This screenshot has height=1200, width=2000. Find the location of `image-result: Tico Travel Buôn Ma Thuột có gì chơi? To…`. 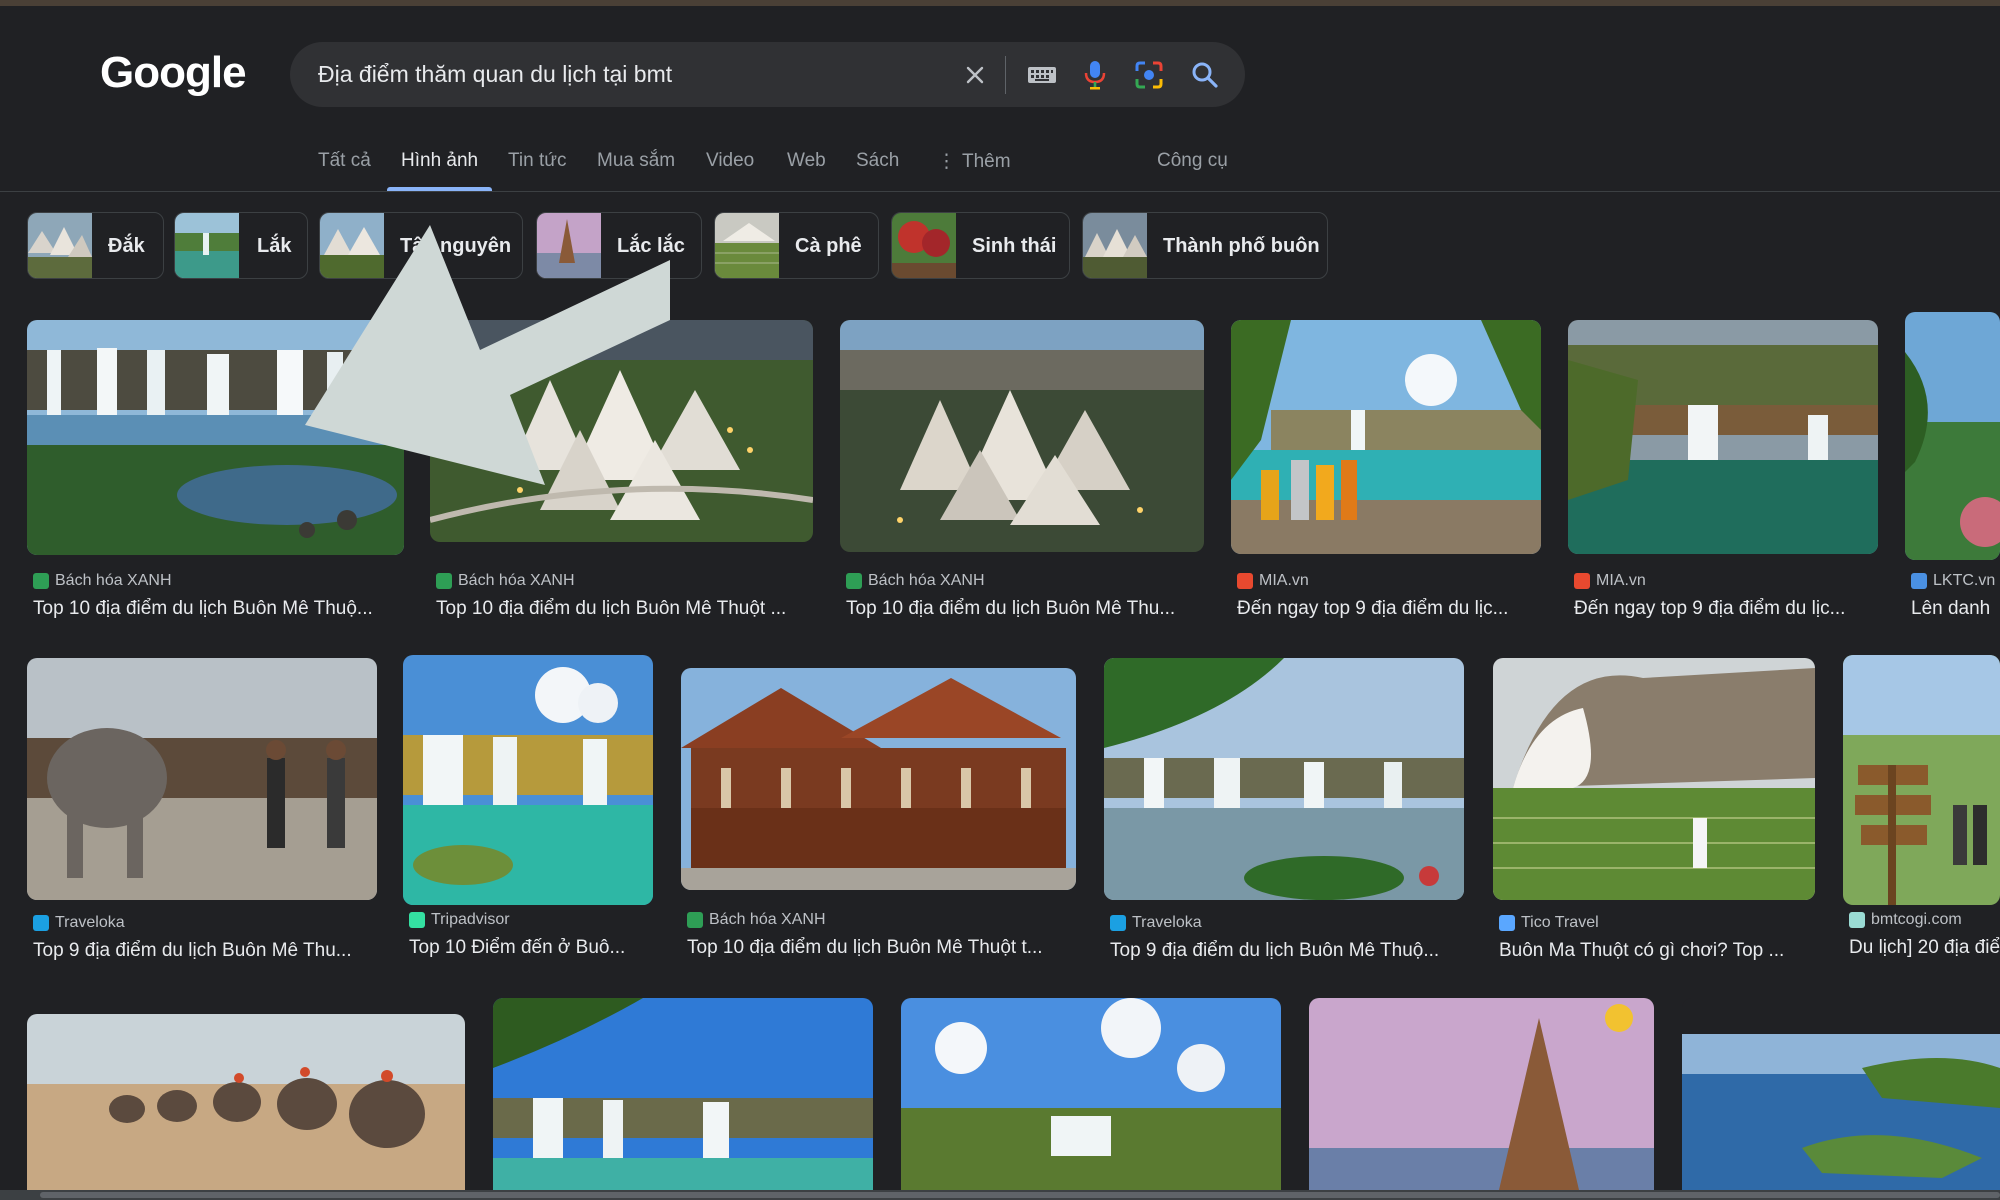

image-result: Tico Travel Buôn Ma Thuột có gì chơi? To… is located at coordinates (1654, 813).